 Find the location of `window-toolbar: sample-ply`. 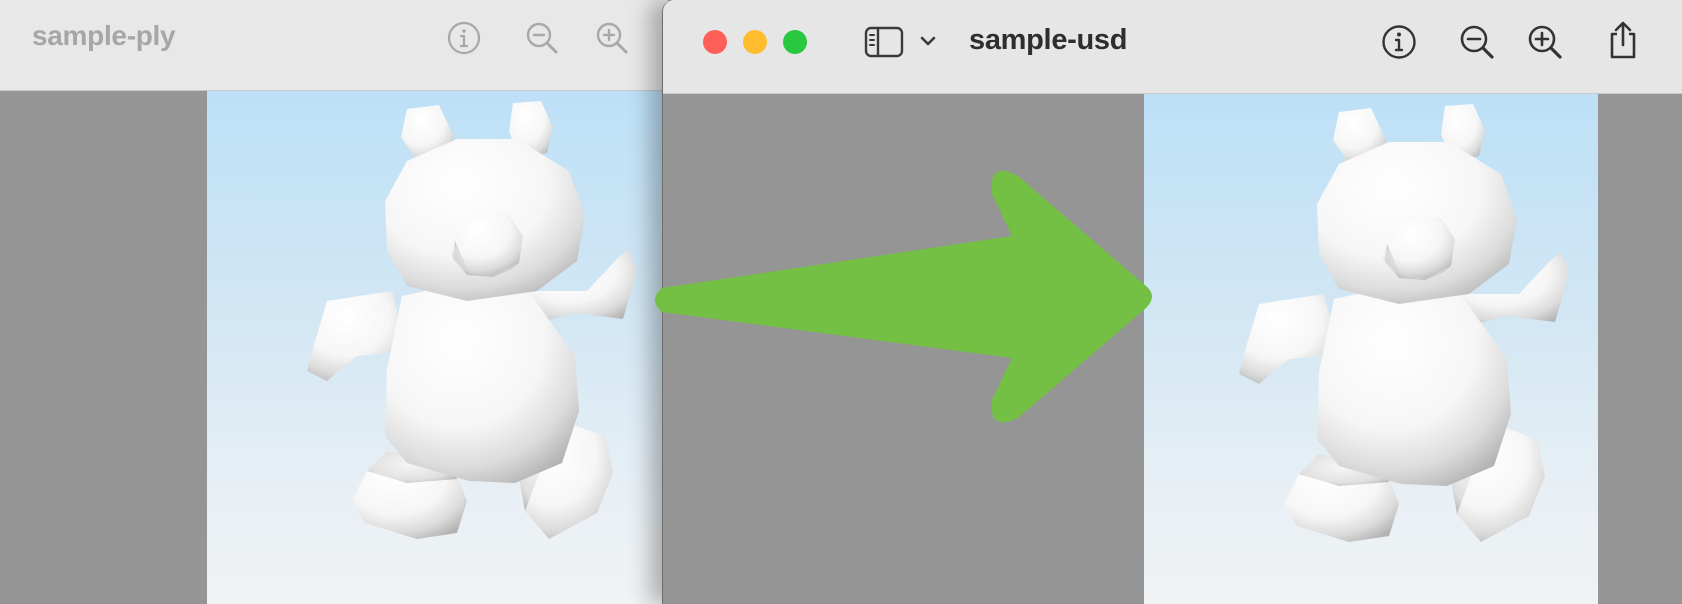

window-toolbar: sample-ply is located at coordinates (334, 45).